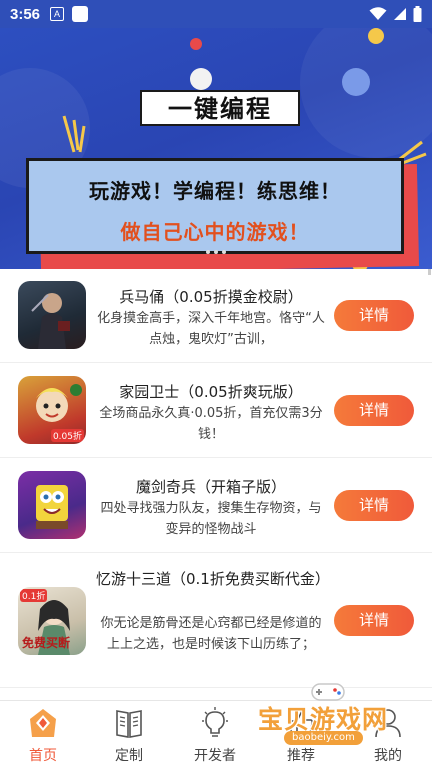  What do you see at coordinates (129, 724) in the screenshot?
I see `book-icon` at bounding box center [129, 724].